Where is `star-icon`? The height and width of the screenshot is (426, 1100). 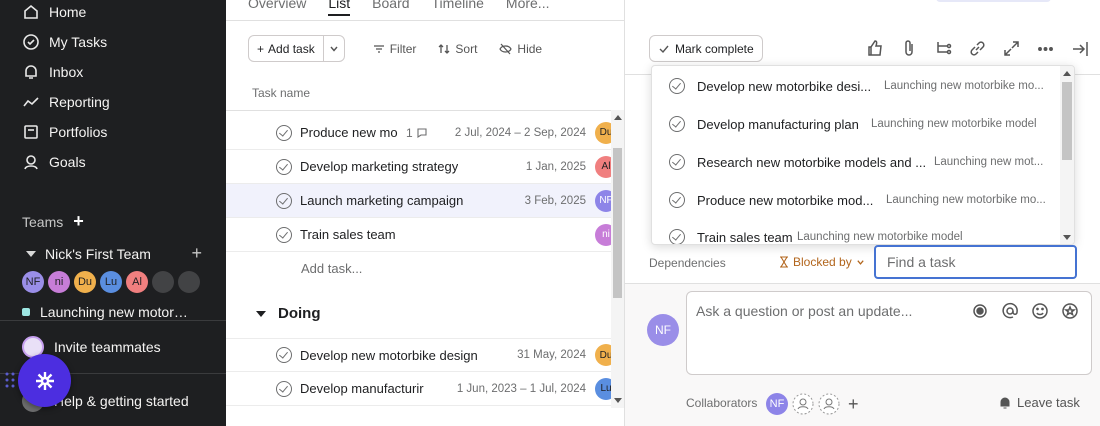 star-icon is located at coordinates (1070, 311).